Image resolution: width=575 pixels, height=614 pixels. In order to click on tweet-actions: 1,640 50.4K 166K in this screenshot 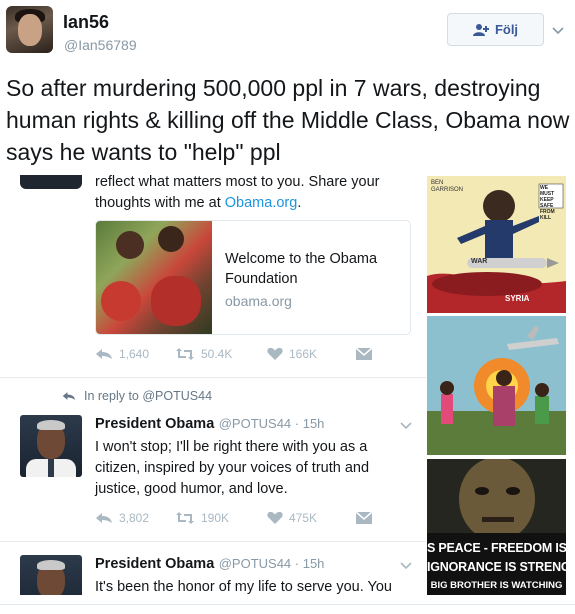, I will do `click(234, 354)`.